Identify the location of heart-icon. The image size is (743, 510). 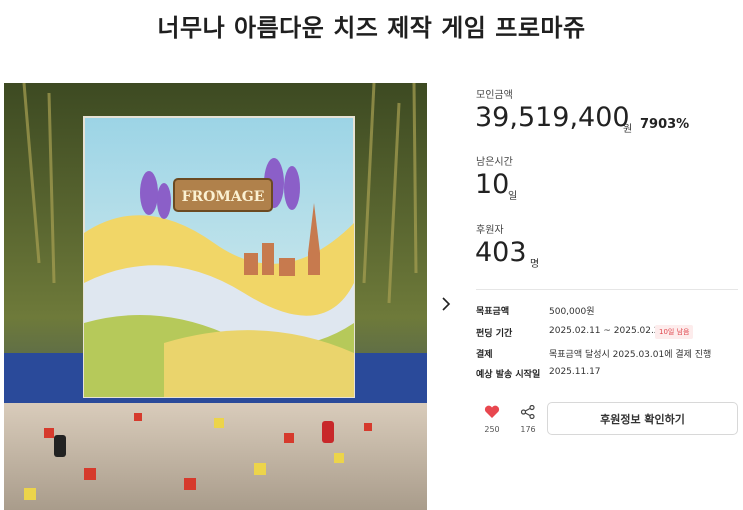
(492, 411).